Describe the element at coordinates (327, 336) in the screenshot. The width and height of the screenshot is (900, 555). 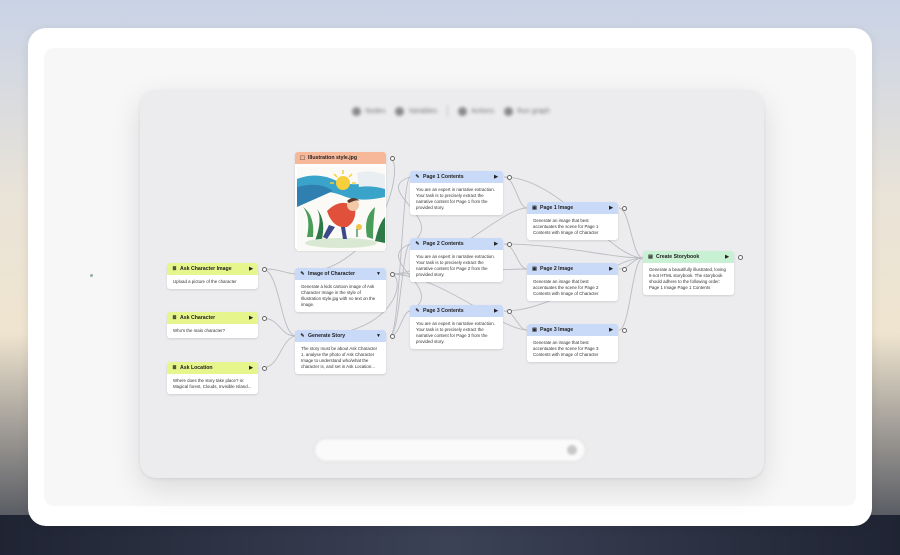
I see `node-title: Generate Story` at that location.